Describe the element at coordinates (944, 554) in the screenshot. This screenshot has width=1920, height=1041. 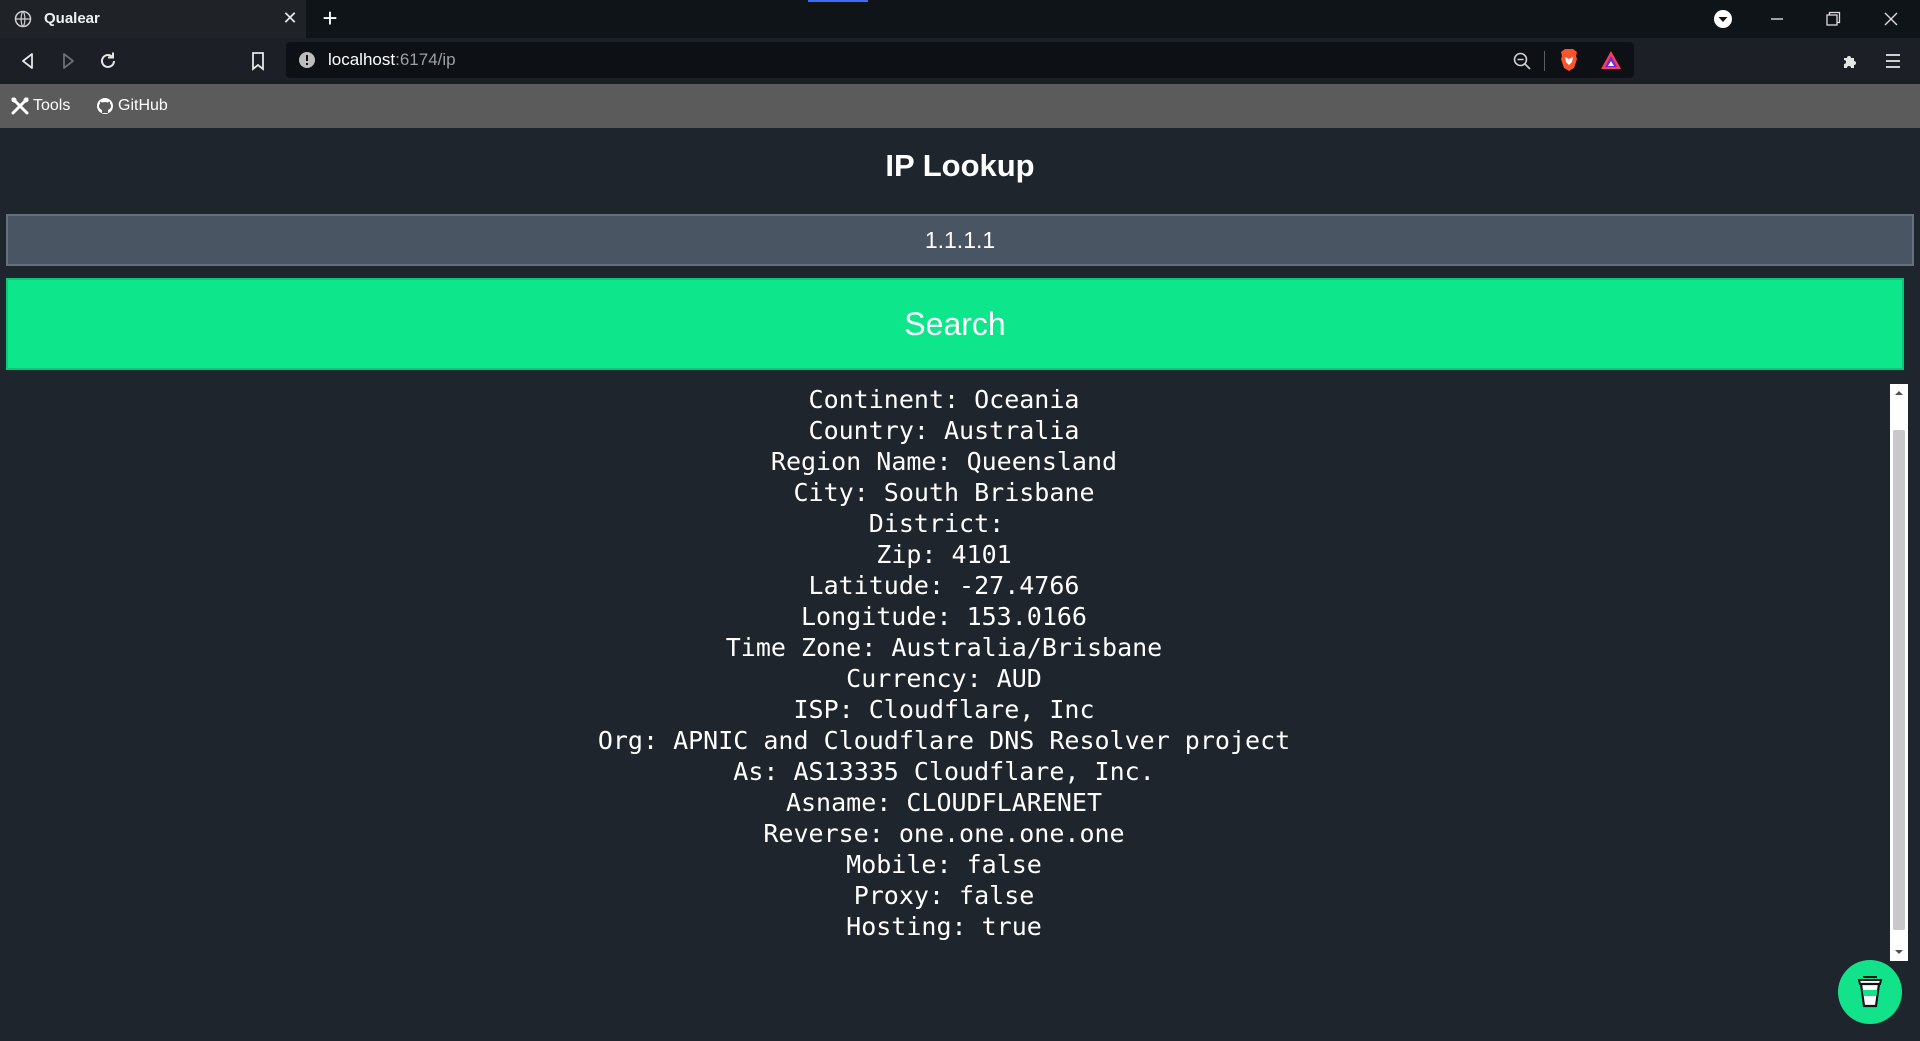
I see `result-zip: Zip: 4101` at that location.